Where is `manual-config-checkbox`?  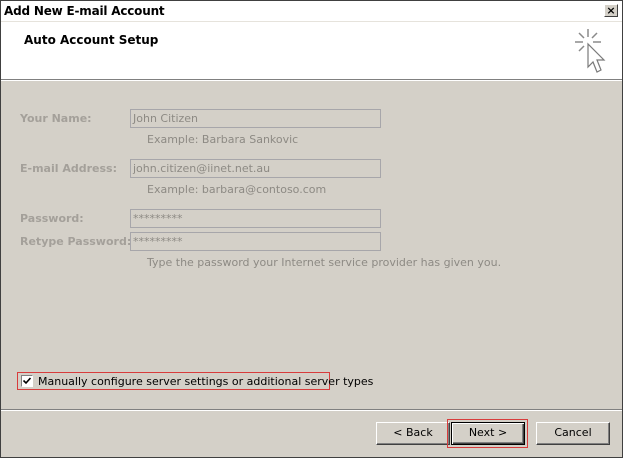 manual-config-checkbox is located at coordinates (27, 381).